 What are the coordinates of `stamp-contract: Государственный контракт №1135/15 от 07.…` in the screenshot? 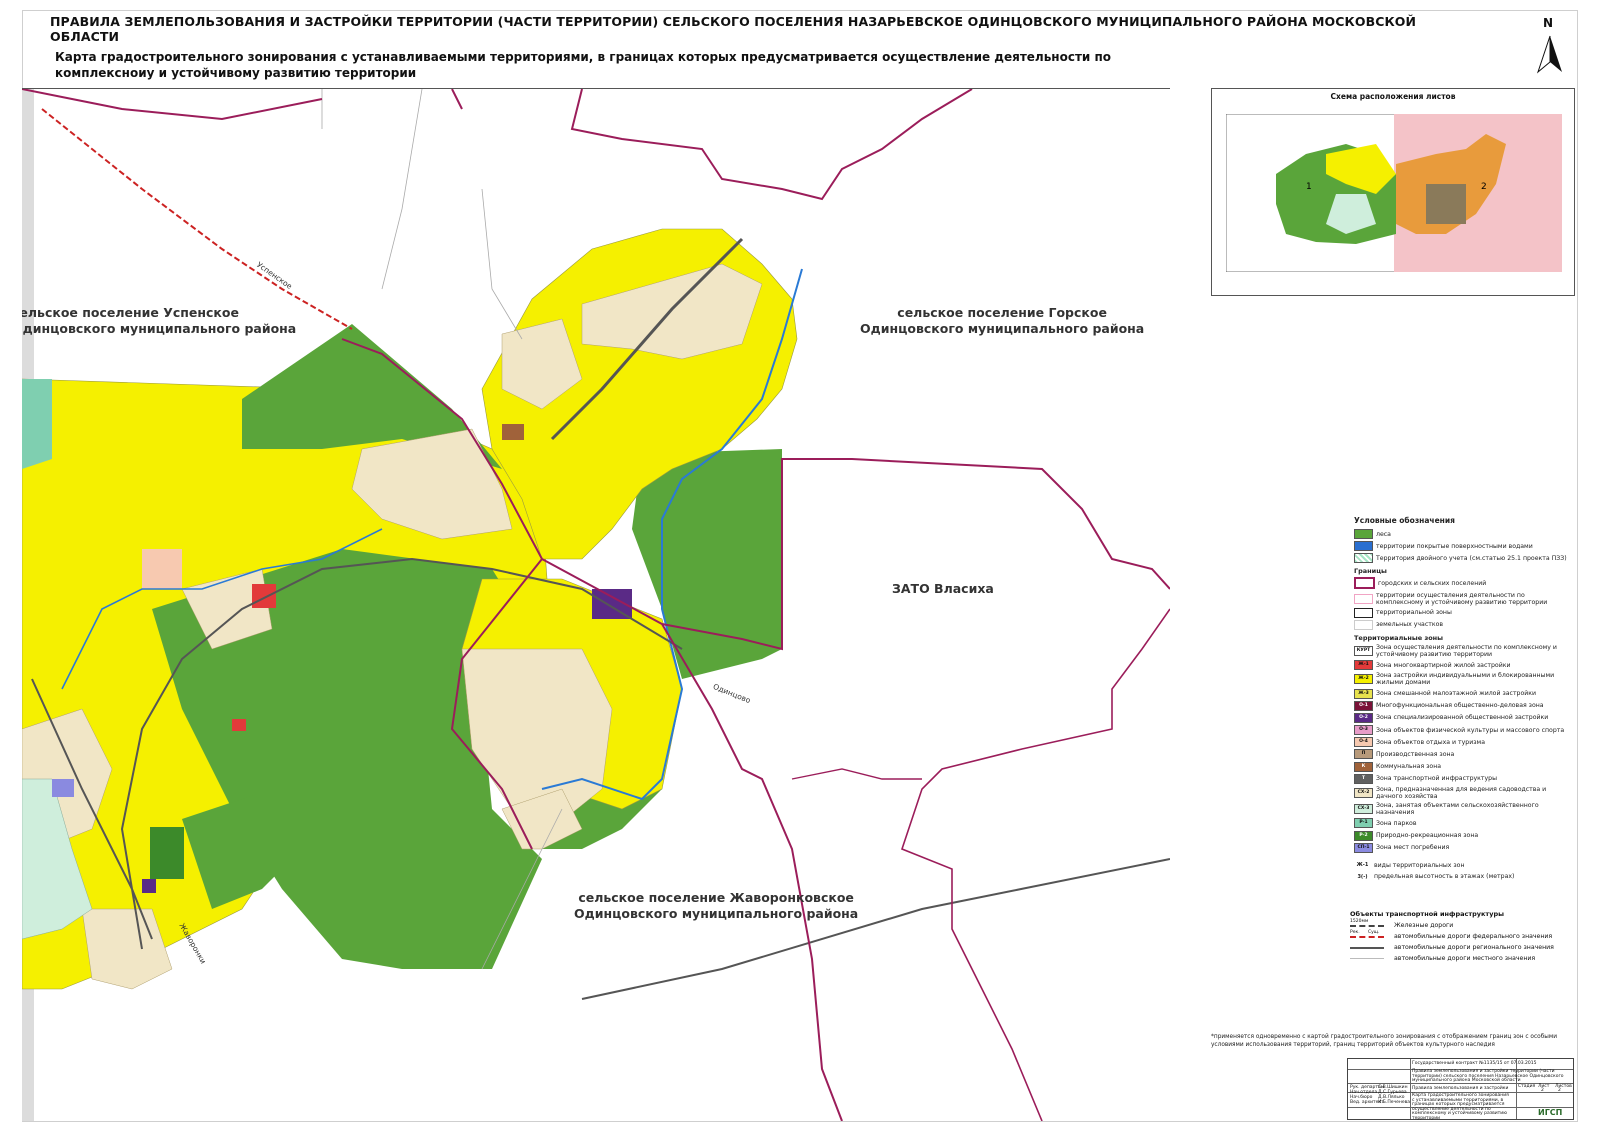 It's located at (1474, 1063).